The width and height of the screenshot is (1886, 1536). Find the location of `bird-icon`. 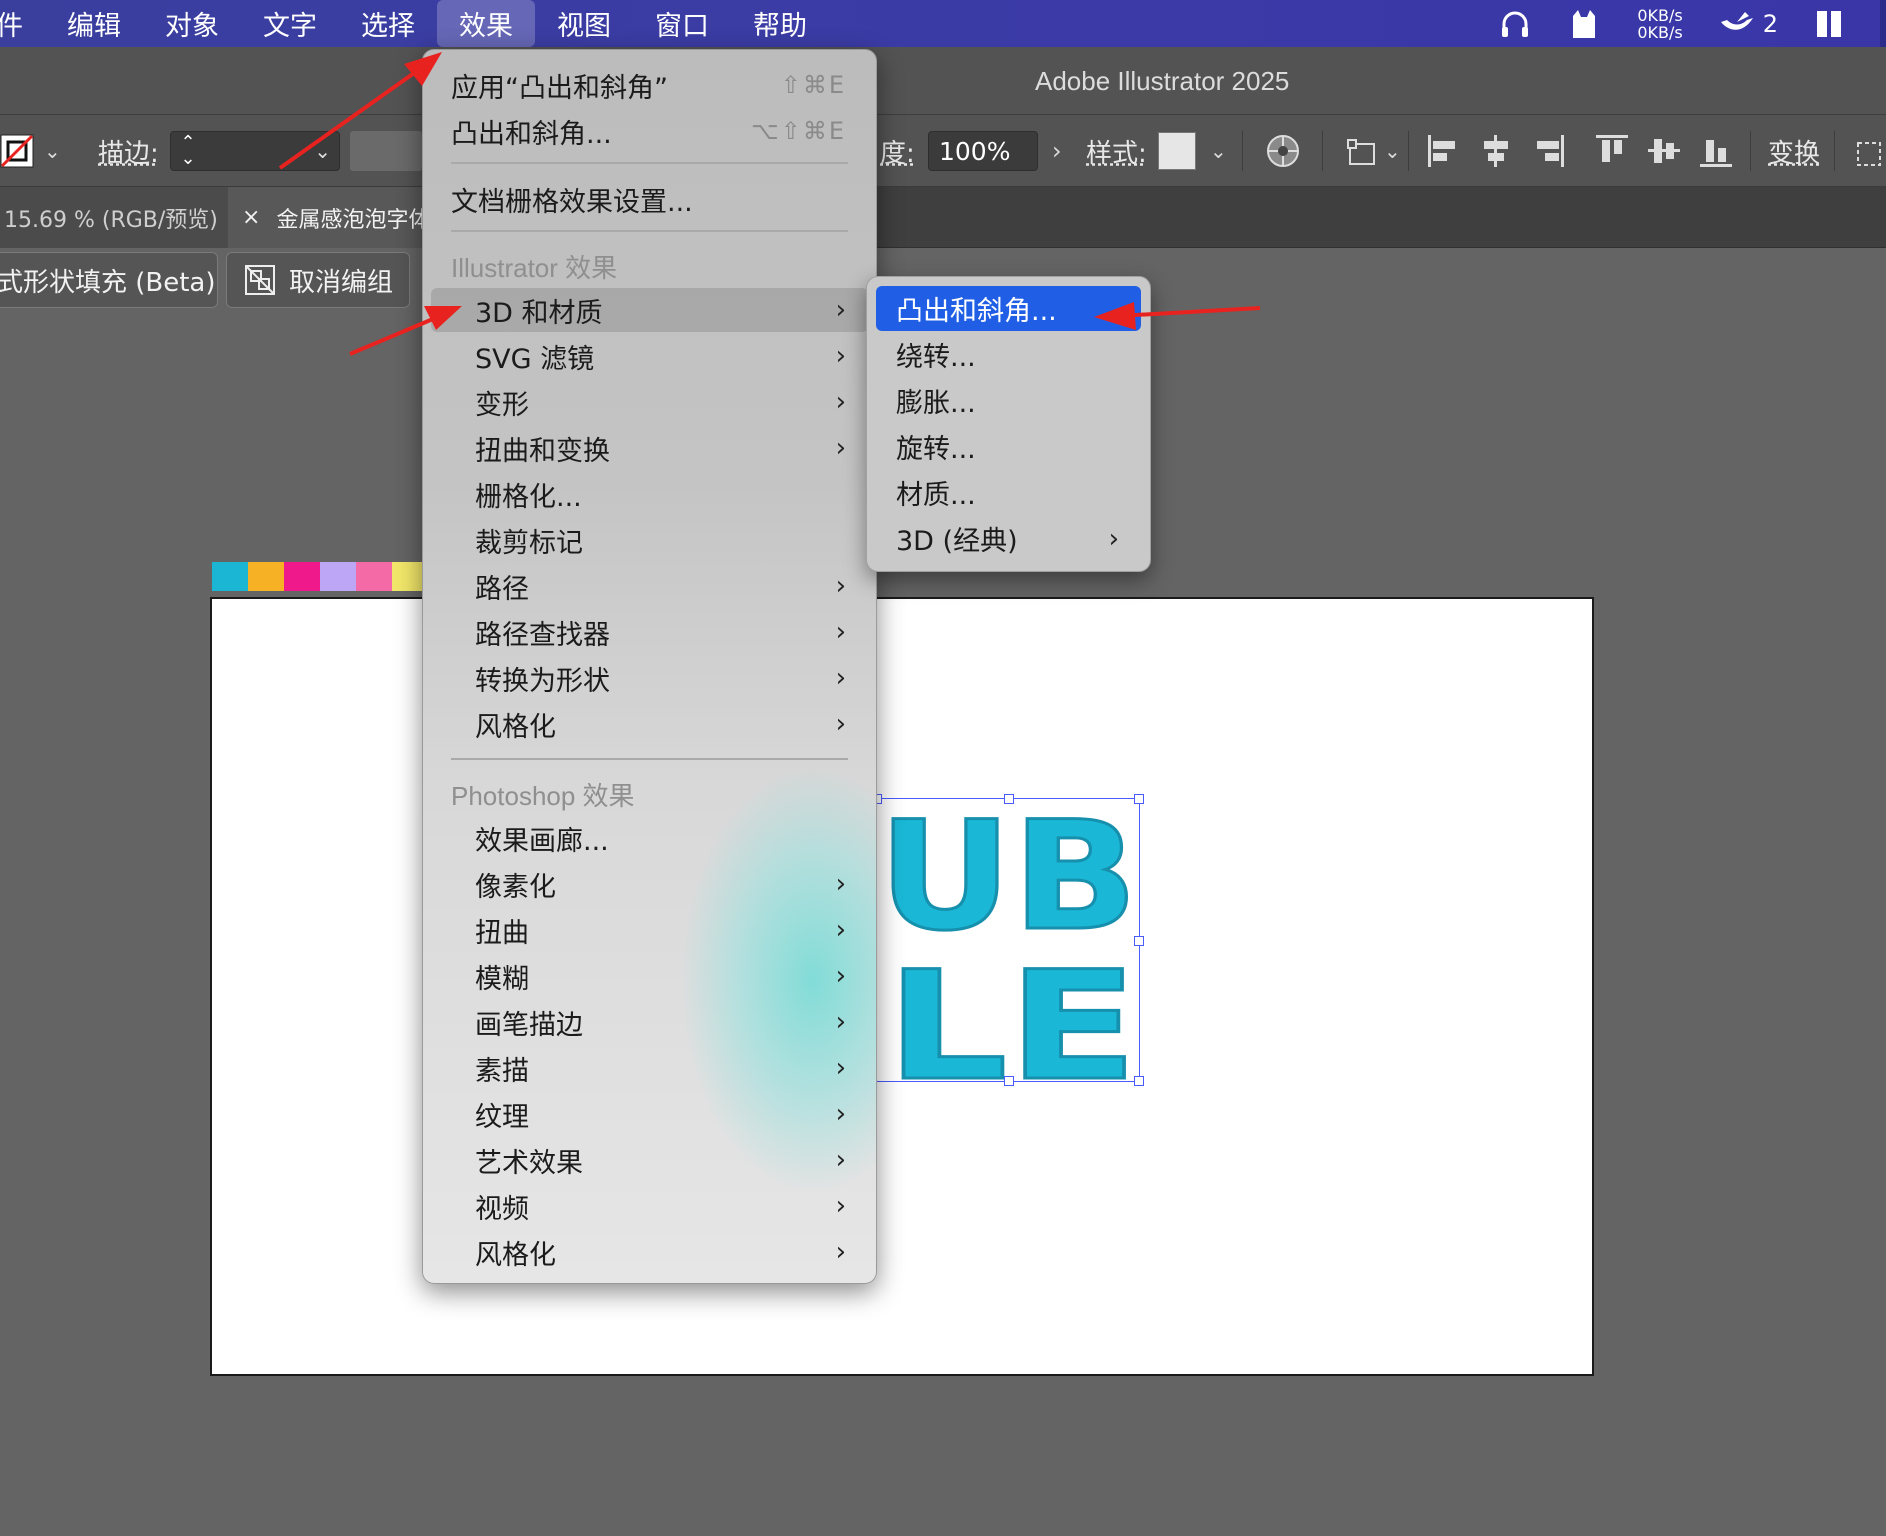

bird-icon is located at coordinates (1736, 20).